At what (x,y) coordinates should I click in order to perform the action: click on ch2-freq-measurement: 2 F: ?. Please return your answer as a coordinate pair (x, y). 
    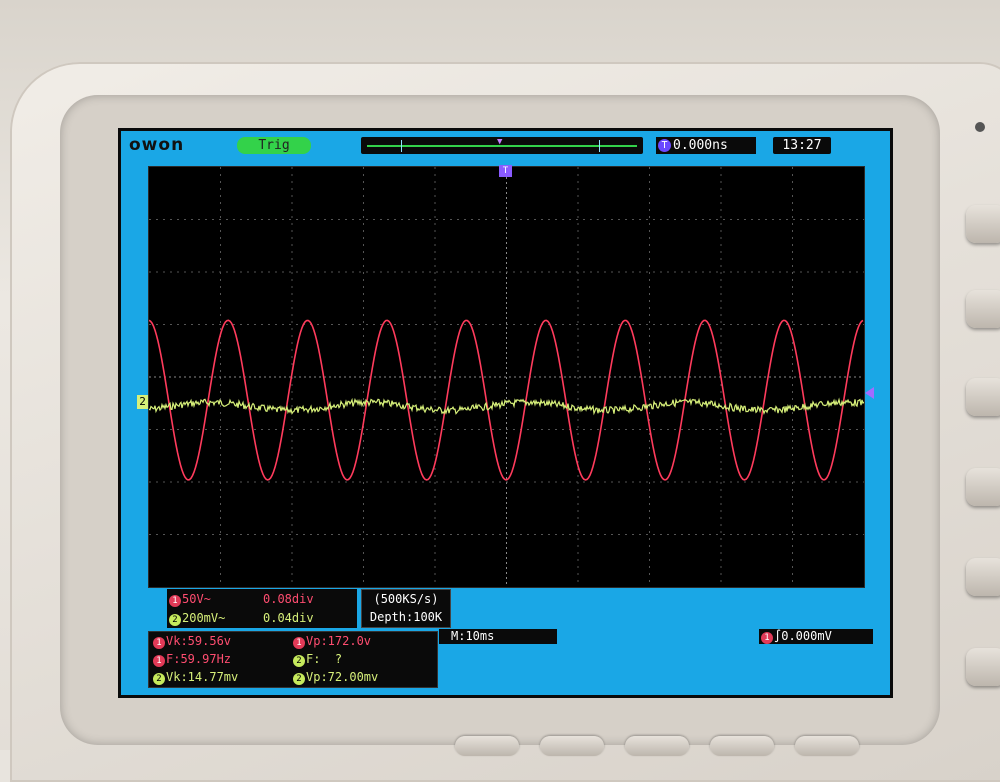
    Looking at the image, I should click on (317, 659).